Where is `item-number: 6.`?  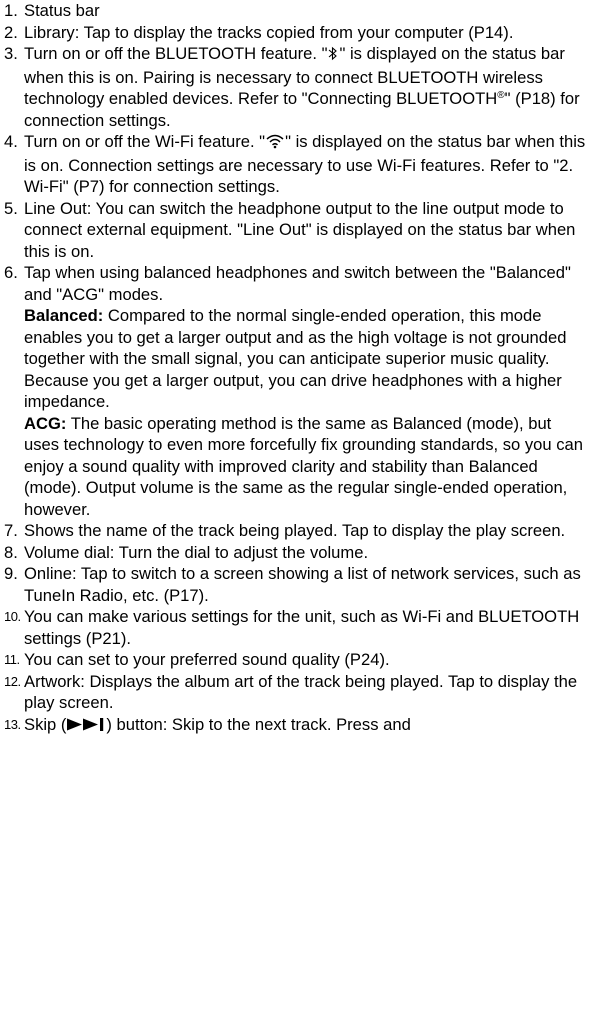 item-number: 6. is located at coordinates (11, 272).